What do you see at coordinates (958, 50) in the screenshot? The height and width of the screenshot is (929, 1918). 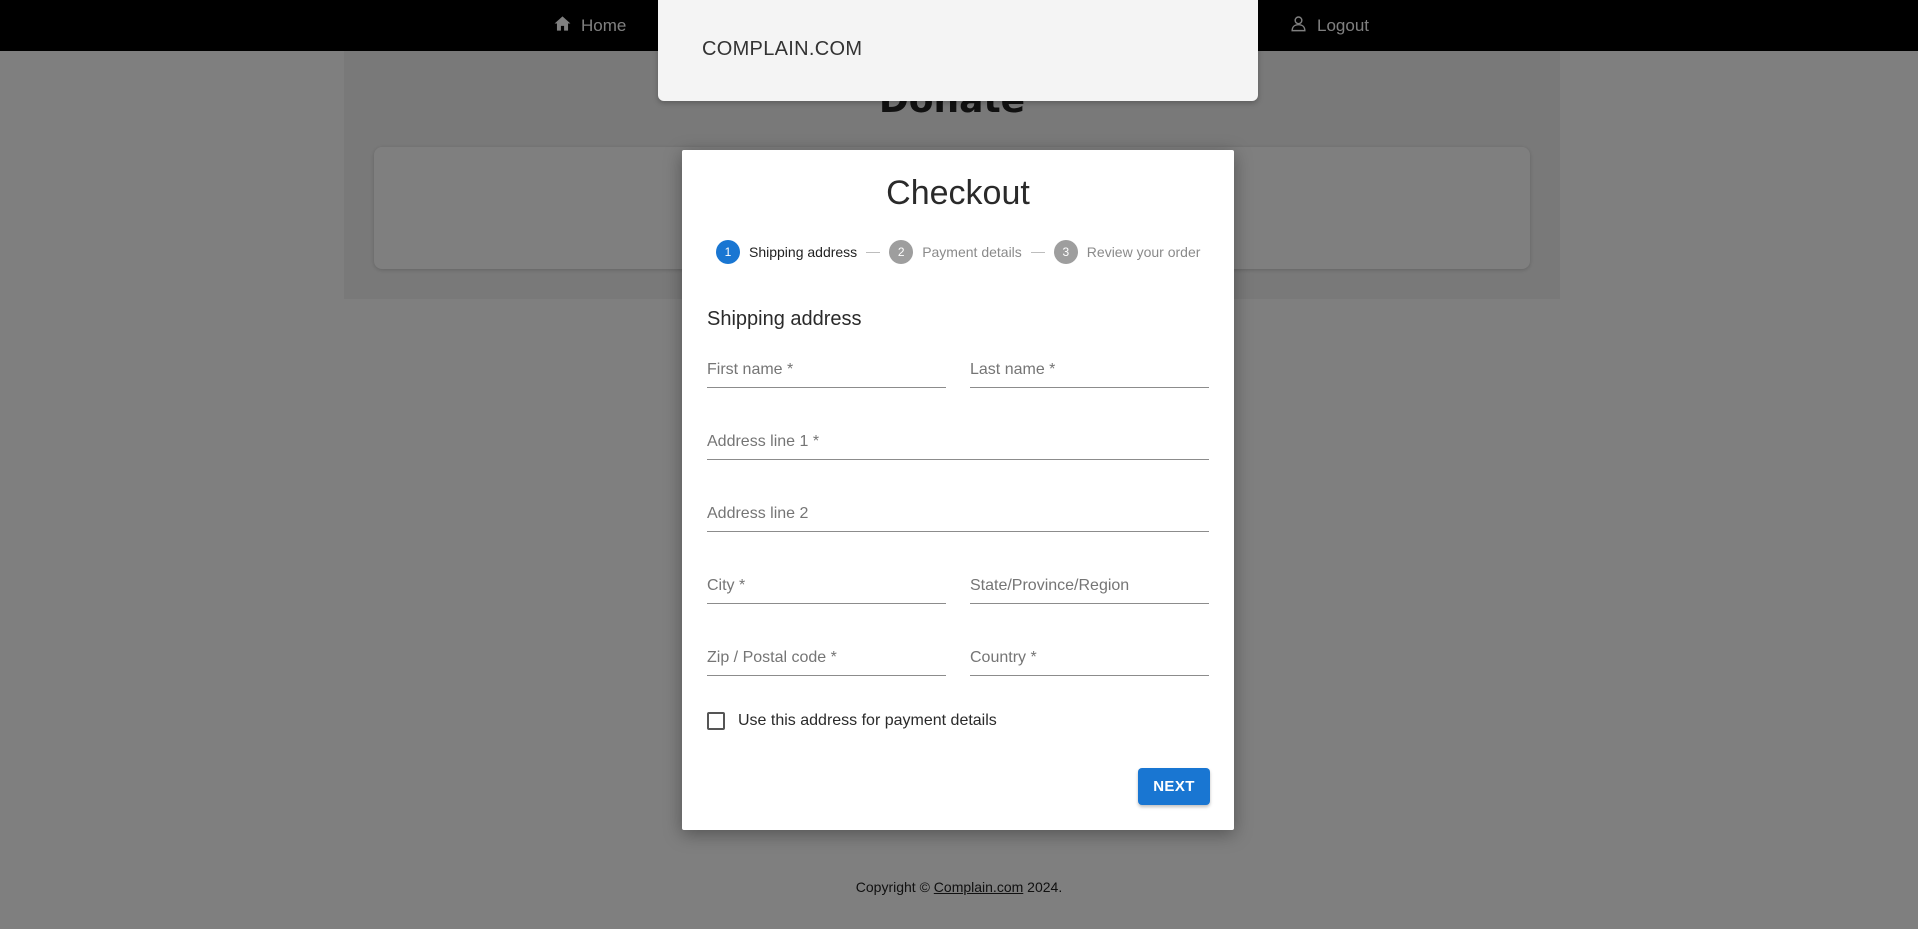 I see `brand-popup: COMPLAIN.COM` at bounding box center [958, 50].